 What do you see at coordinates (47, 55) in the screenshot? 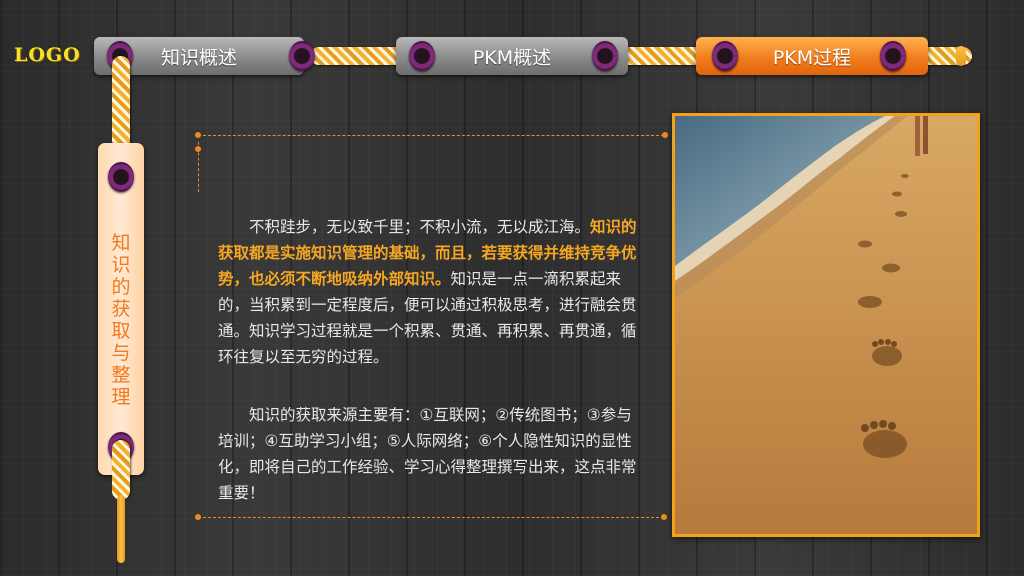
I see `logo: LOGO` at bounding box center [47, 55].